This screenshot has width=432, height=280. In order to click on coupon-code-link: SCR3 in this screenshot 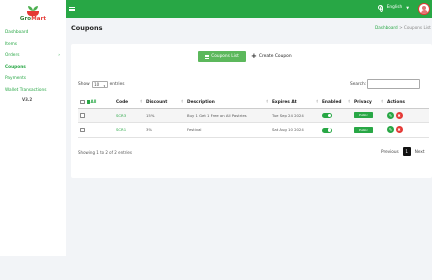, I will do `click(121, 115)`.